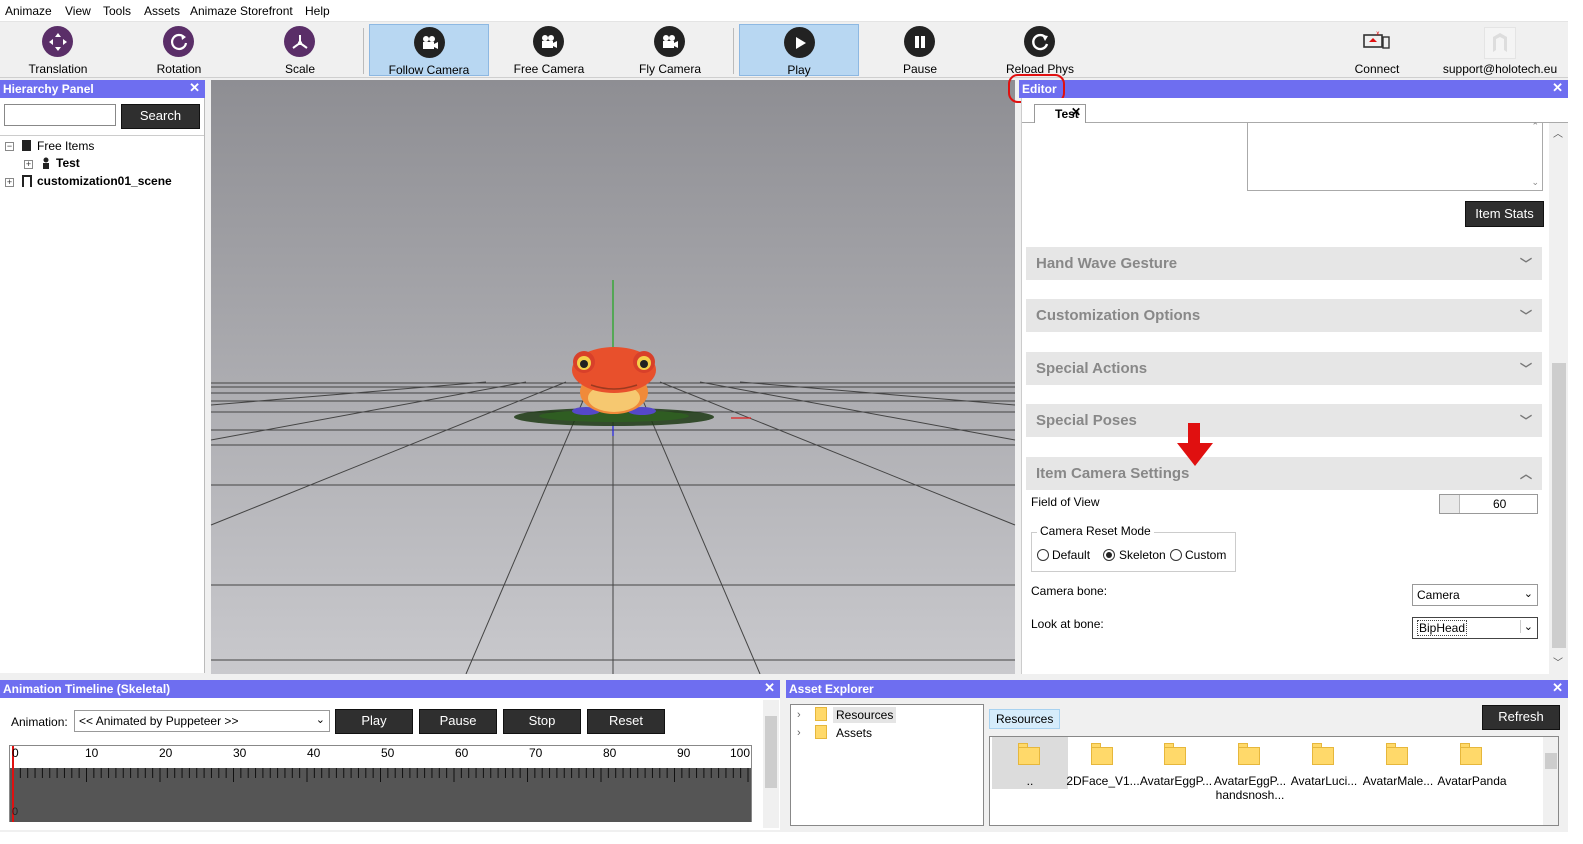 The height and width of the screenshot is (844, 1583). What do you see at coordinates (1142, 555) in the screenshot?
I see `radio-skeleton-label: Skeleton` at bounding box center [1142, 555].